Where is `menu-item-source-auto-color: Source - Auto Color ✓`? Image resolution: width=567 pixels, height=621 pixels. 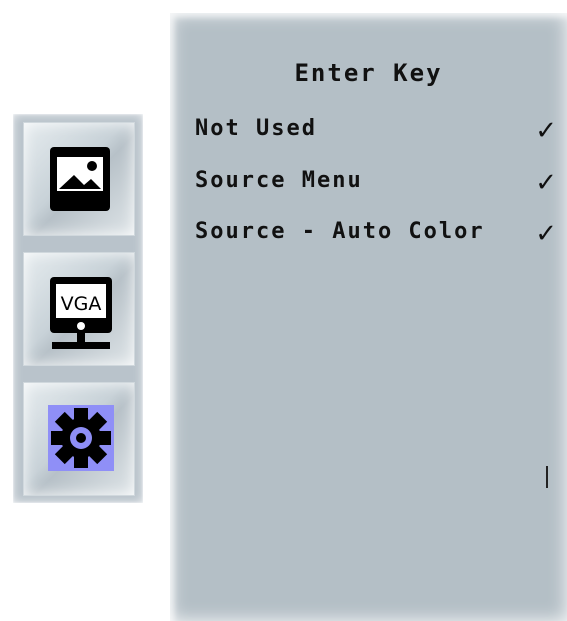
menu-item-source-auto-color: Source - Auto Color ✓ is located at coordinates (380, 237).